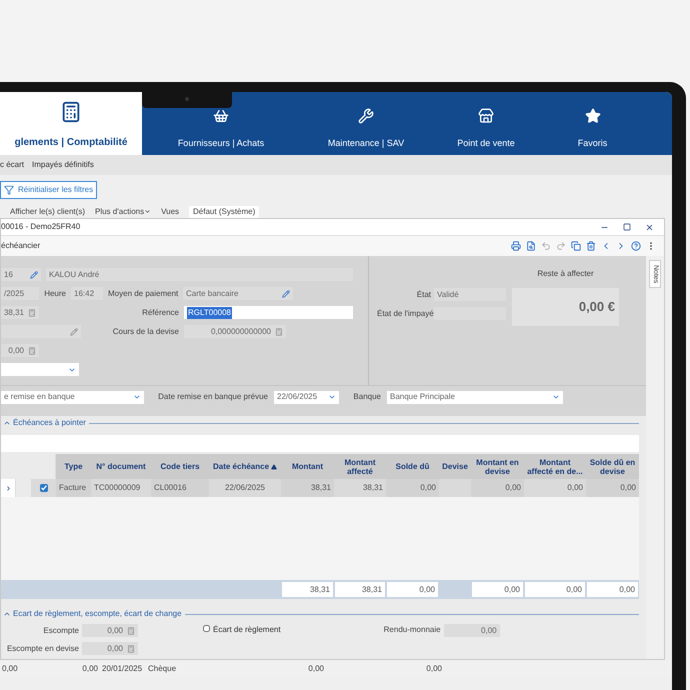  Describe the element at coordinates (306, 397) in the screenshot. I see `text-field: 22/06/2025` at that location.